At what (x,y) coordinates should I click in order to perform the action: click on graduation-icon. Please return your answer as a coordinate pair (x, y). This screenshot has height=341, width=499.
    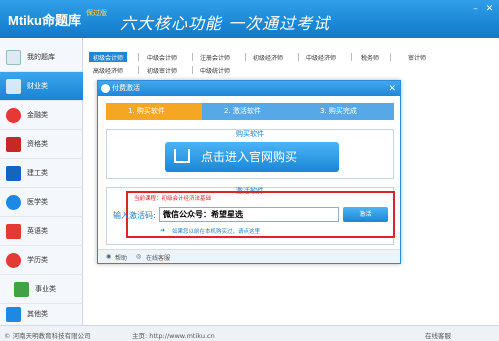
    Looking at the image, I should click on (13, 260).